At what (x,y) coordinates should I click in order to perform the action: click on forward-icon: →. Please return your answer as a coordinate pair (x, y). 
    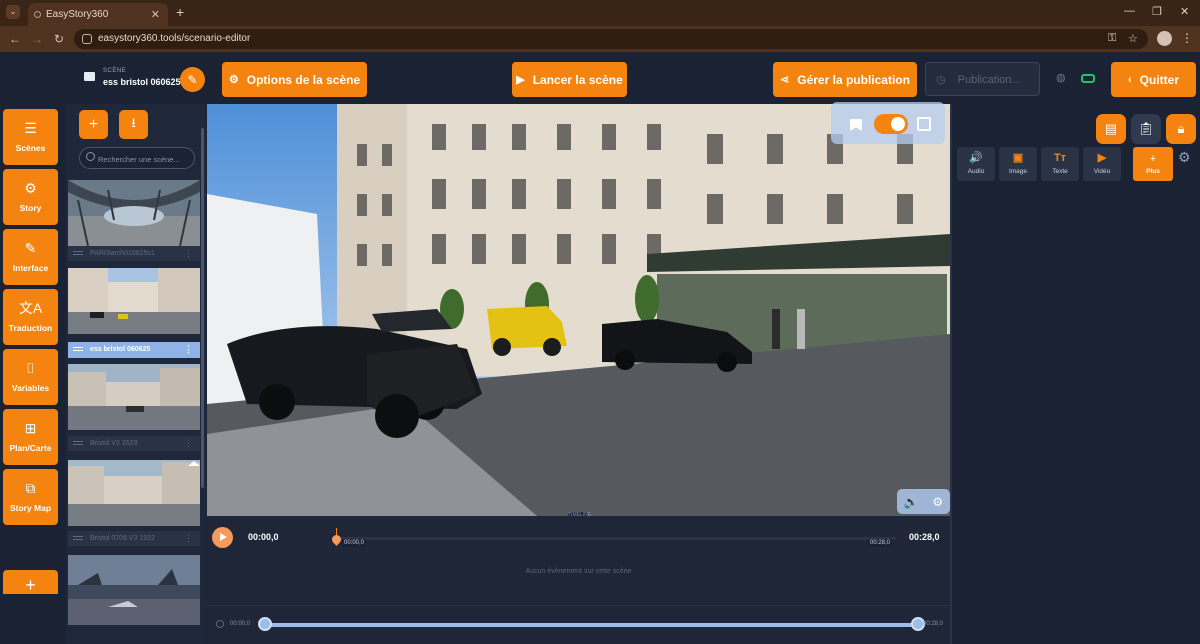
    Looking at the image, I should click on (37, 39).